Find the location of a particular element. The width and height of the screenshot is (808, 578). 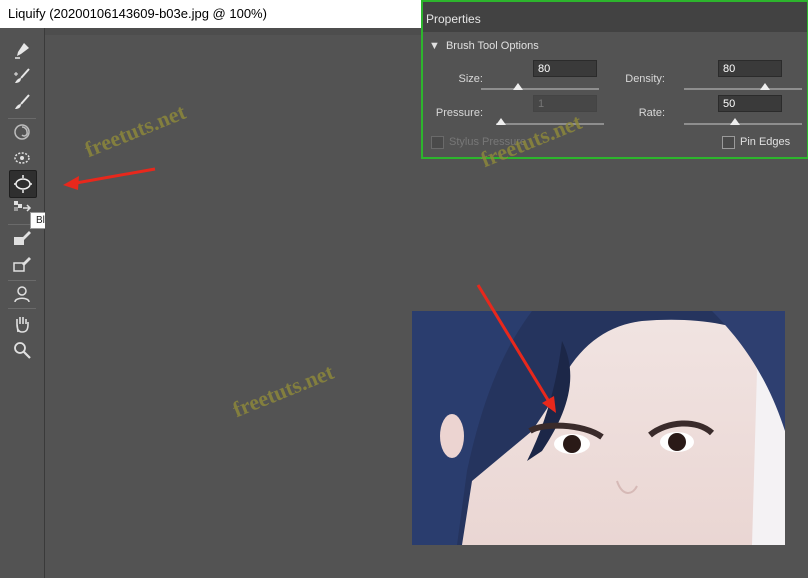

bloat-tool is located at coordinates (23, 184).